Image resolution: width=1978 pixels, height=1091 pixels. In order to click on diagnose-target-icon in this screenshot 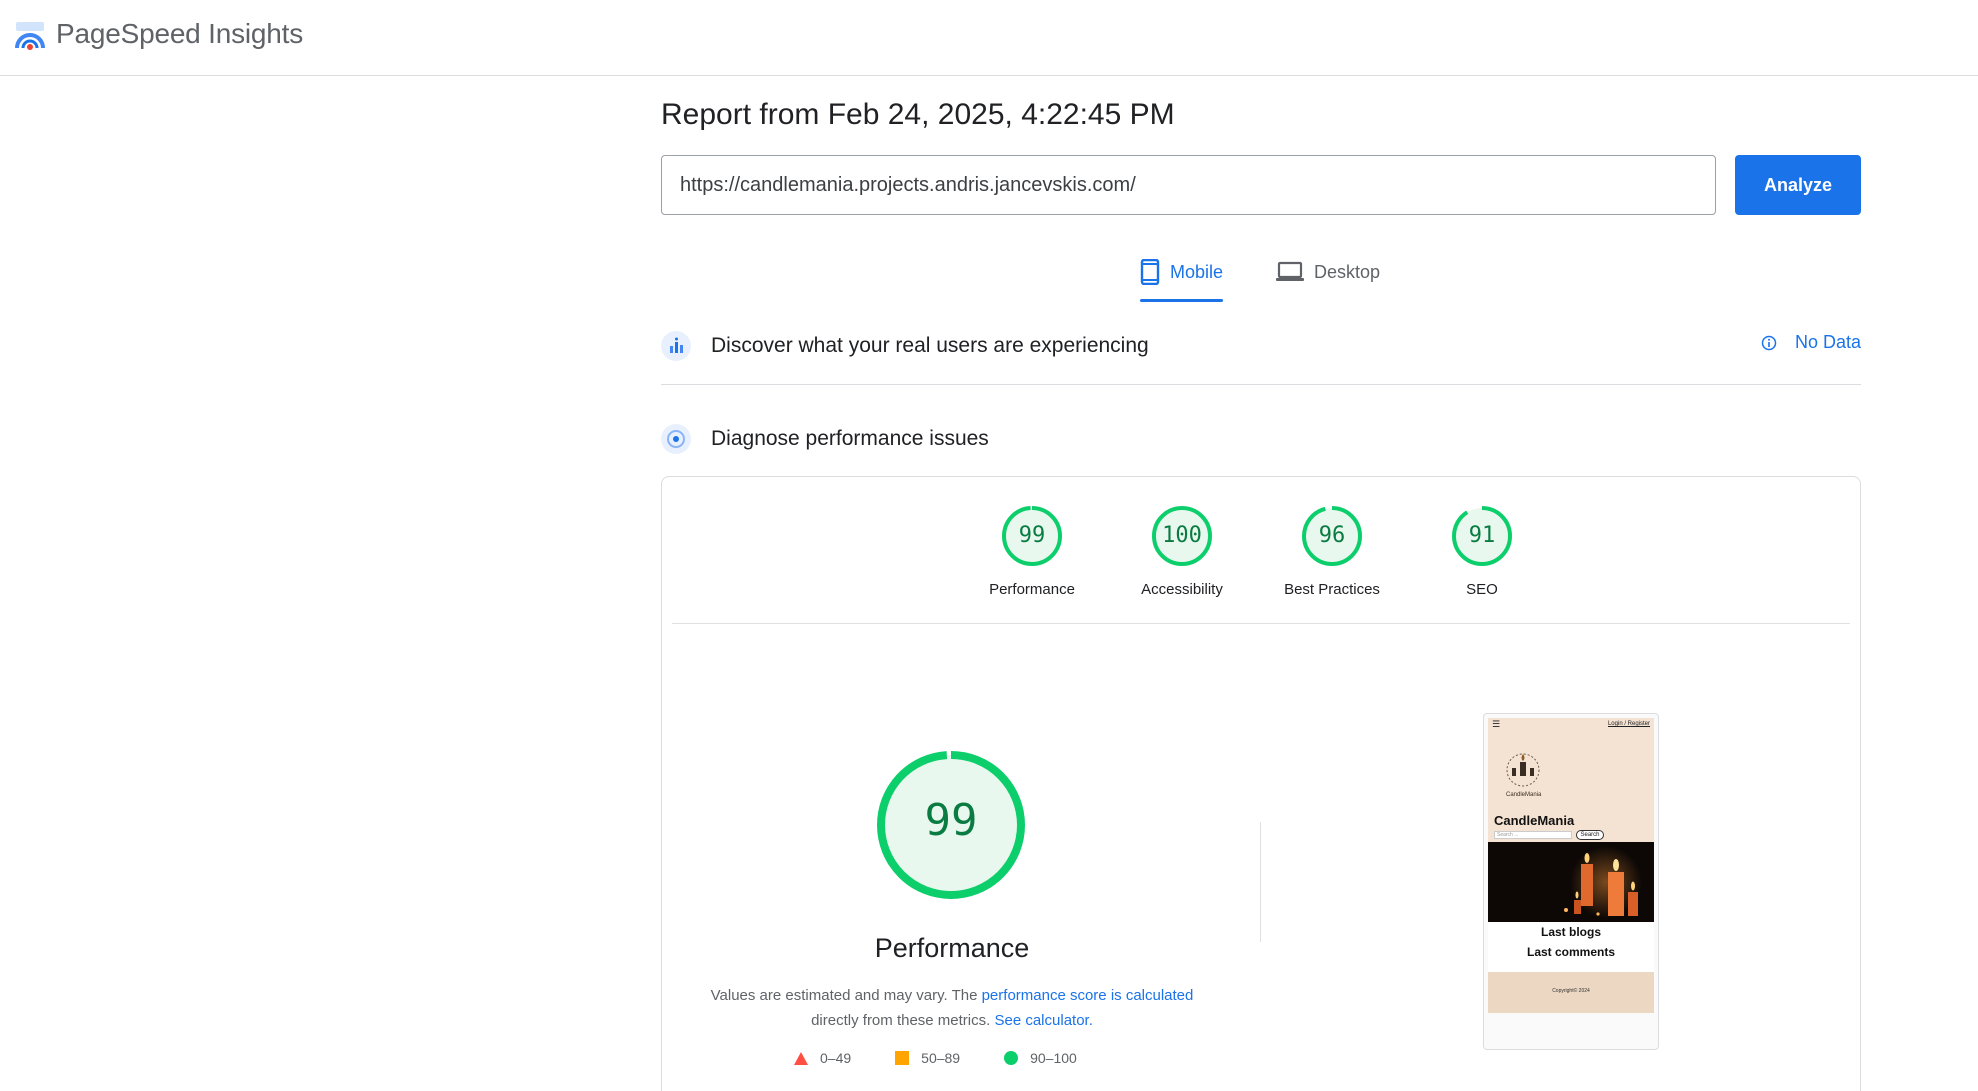, I will do `click(676, 439)`.